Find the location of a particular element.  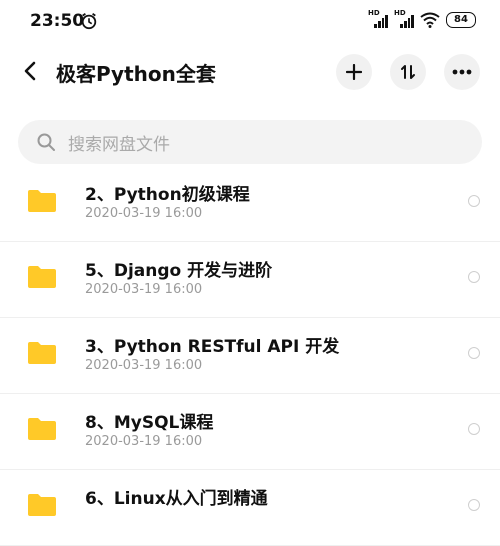

search-input: 搜索网盘文件 is located at coordinates (250, 142).